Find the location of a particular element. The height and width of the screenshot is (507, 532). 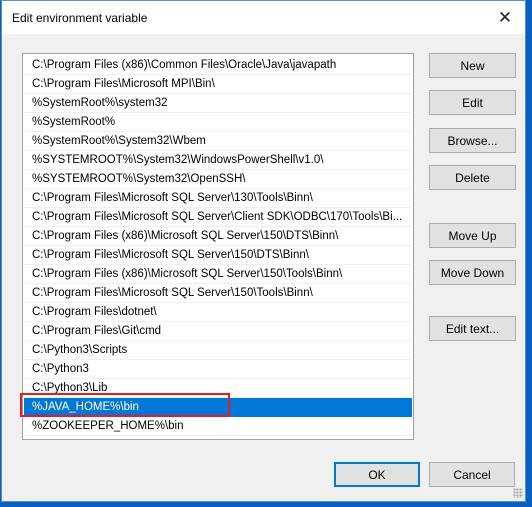

list-item: %ZOOKEEPER_HOME%\bin is located at coordinates (218, 426).